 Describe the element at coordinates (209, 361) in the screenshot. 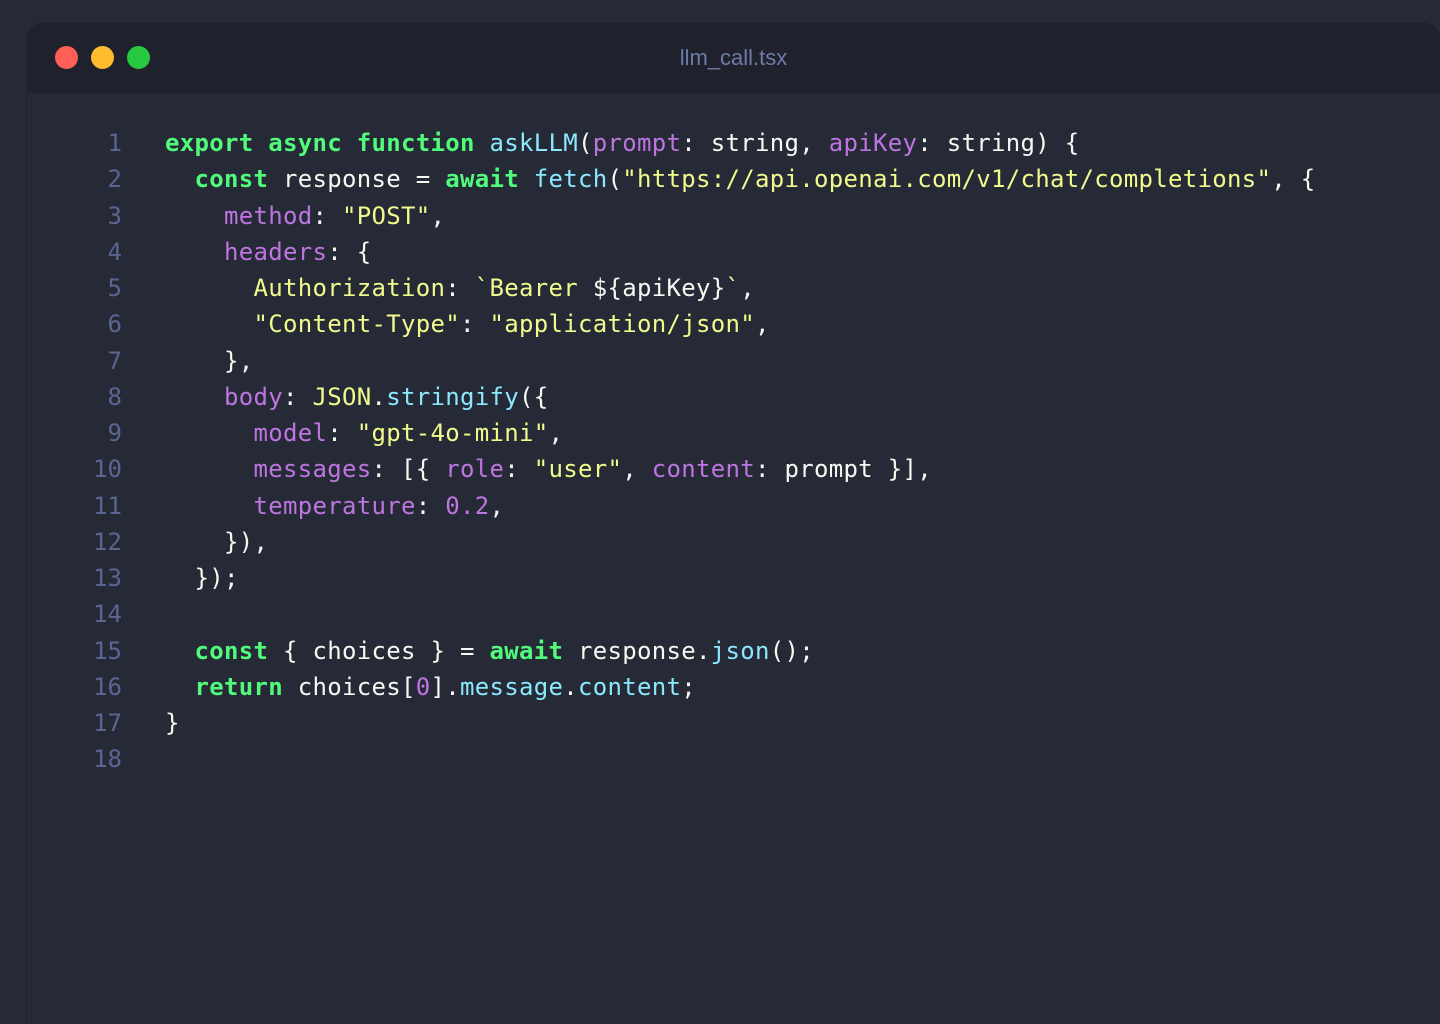

I see `code-text: },` at that location.